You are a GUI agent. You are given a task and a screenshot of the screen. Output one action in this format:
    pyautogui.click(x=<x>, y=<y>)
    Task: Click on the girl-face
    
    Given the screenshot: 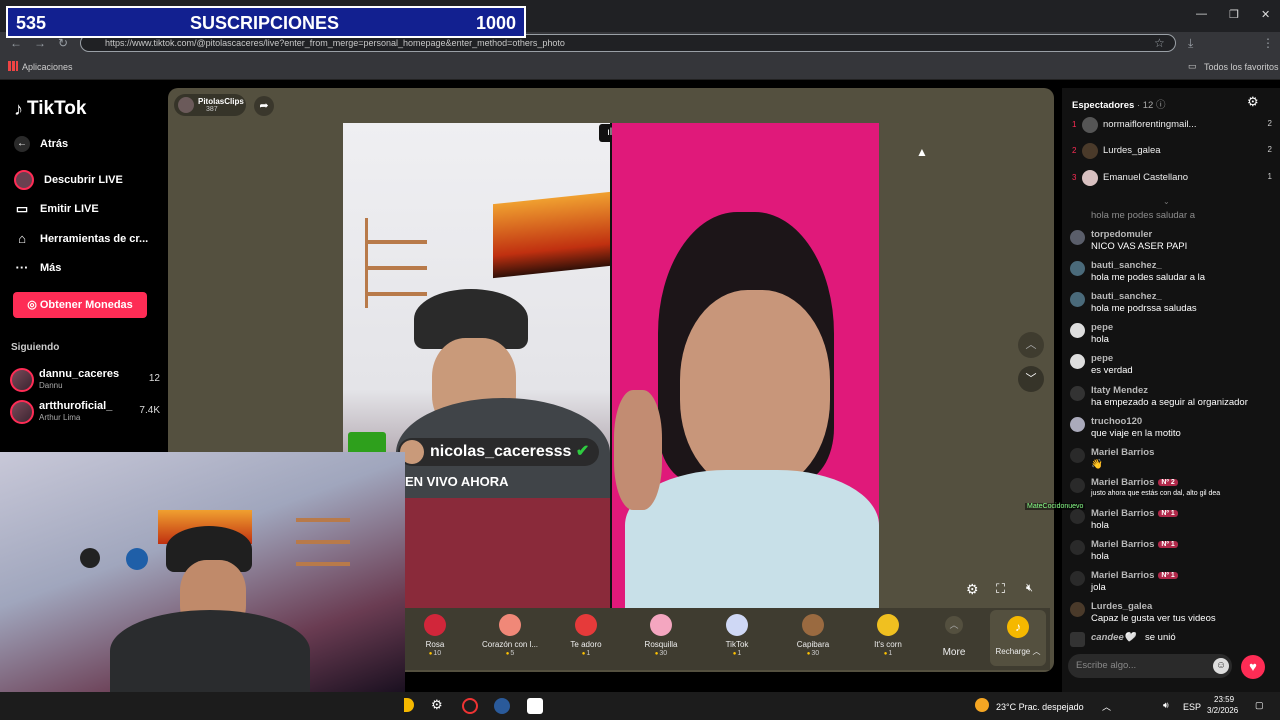 What is the action you would take?
    pyautogui.click(x=755, y=390)
    